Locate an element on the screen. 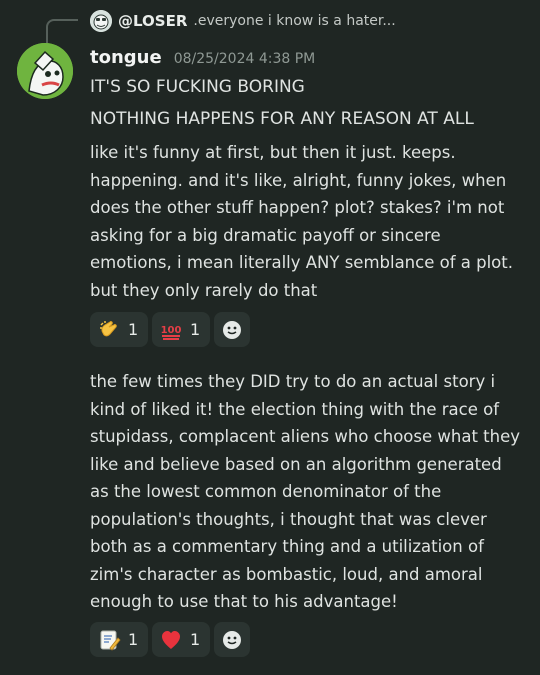  red-heart-icon is located at coordinates (171, 640).